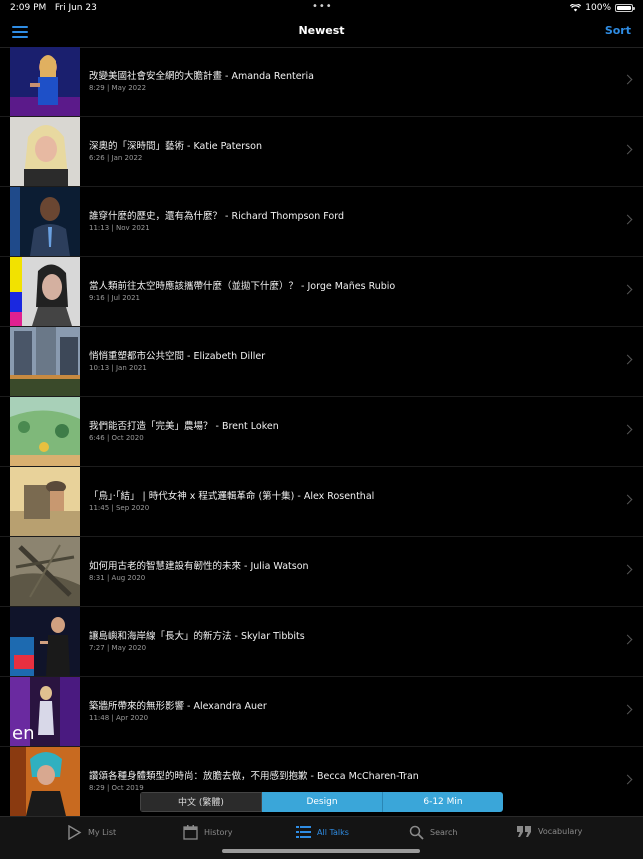  Describe the element at coordinates (28, 8) in the screenshot. I see `status-time-text: 2:09 PM` at that location.